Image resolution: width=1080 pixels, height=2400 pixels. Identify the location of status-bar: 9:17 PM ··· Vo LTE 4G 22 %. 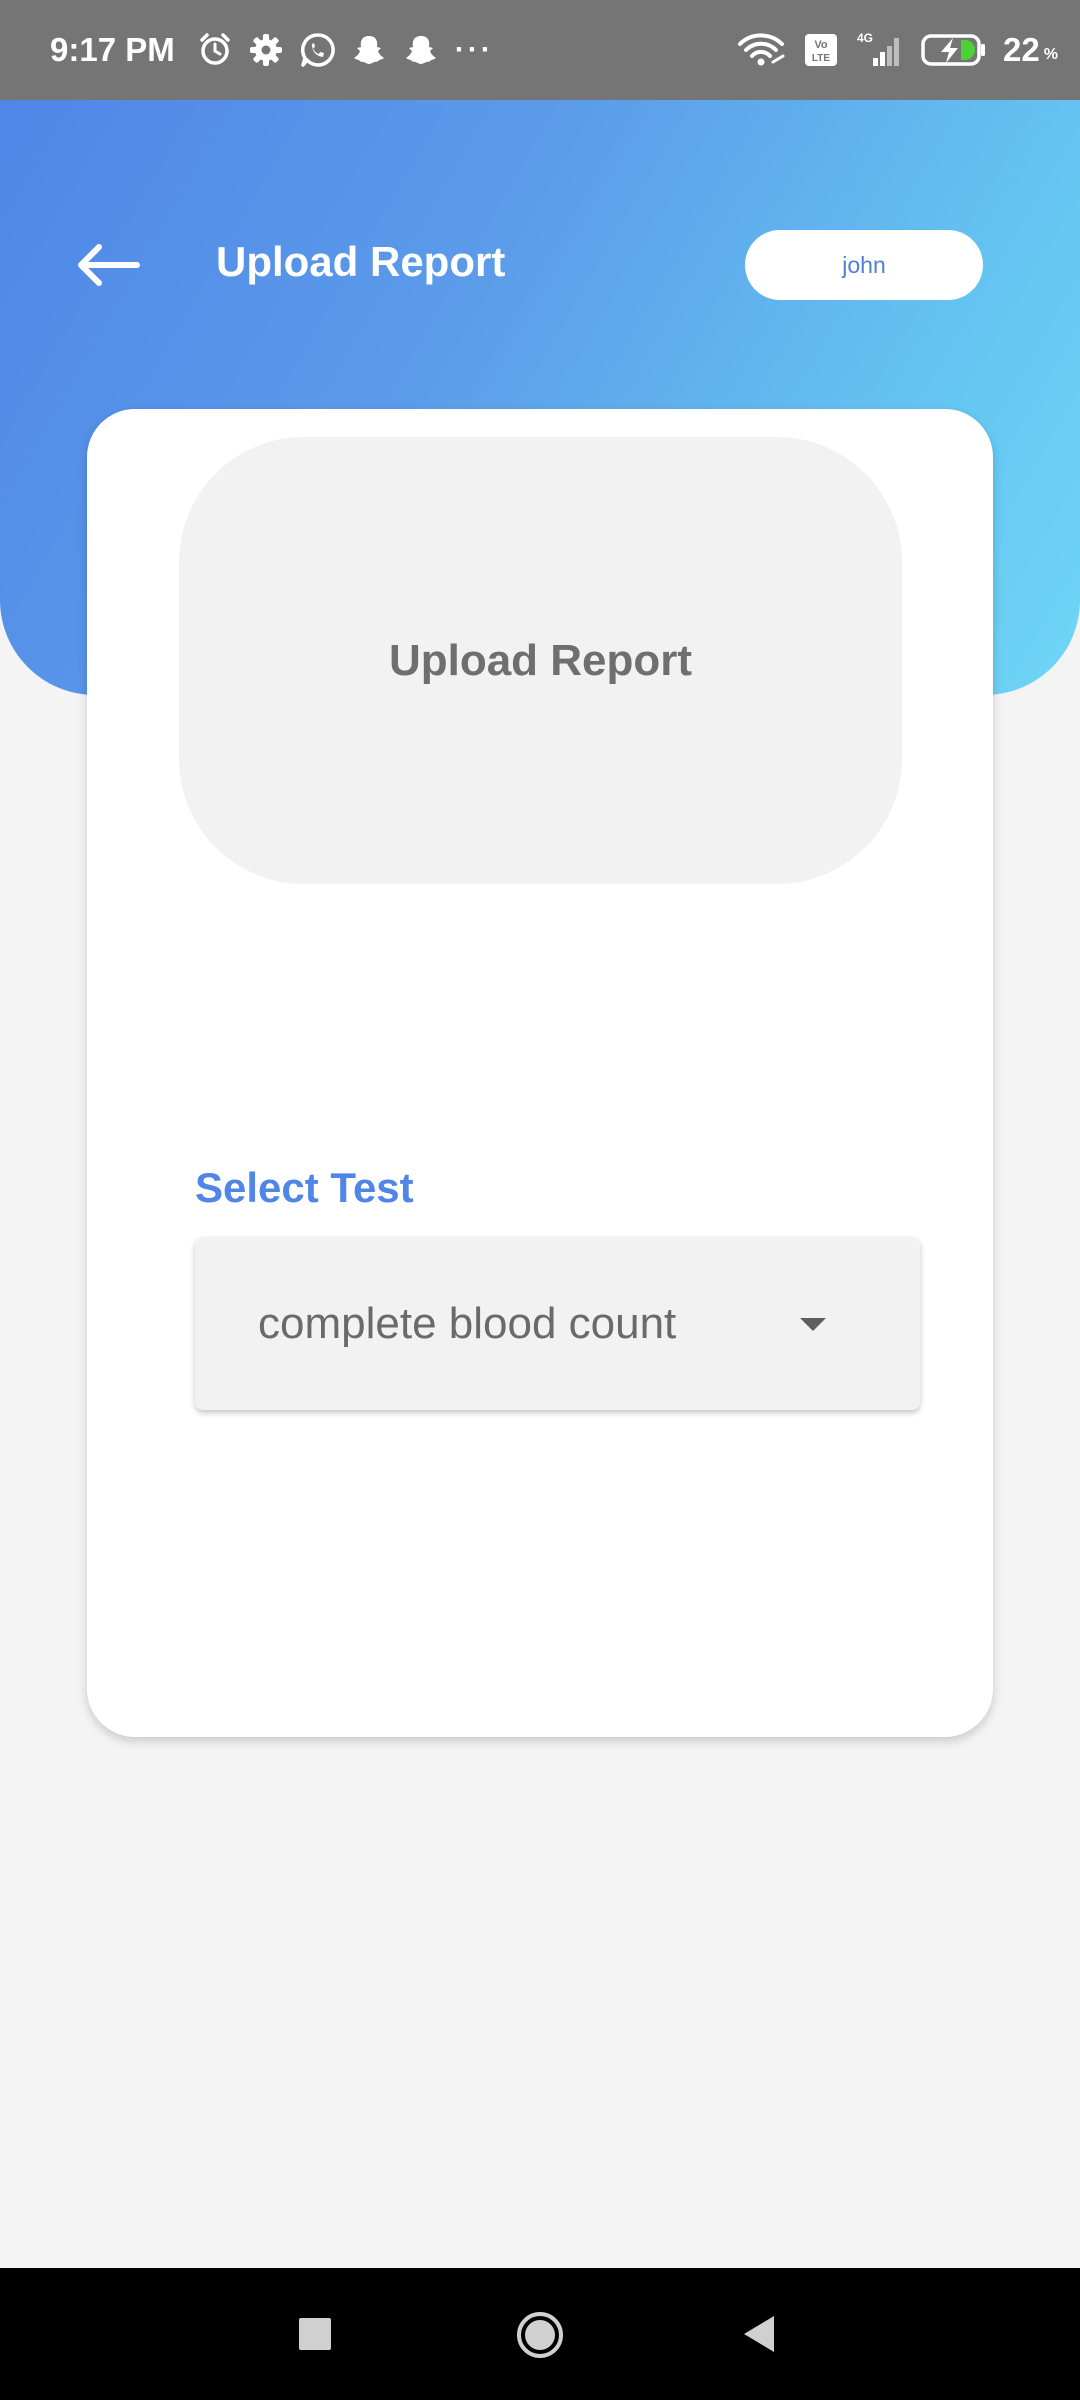
(540, 50).